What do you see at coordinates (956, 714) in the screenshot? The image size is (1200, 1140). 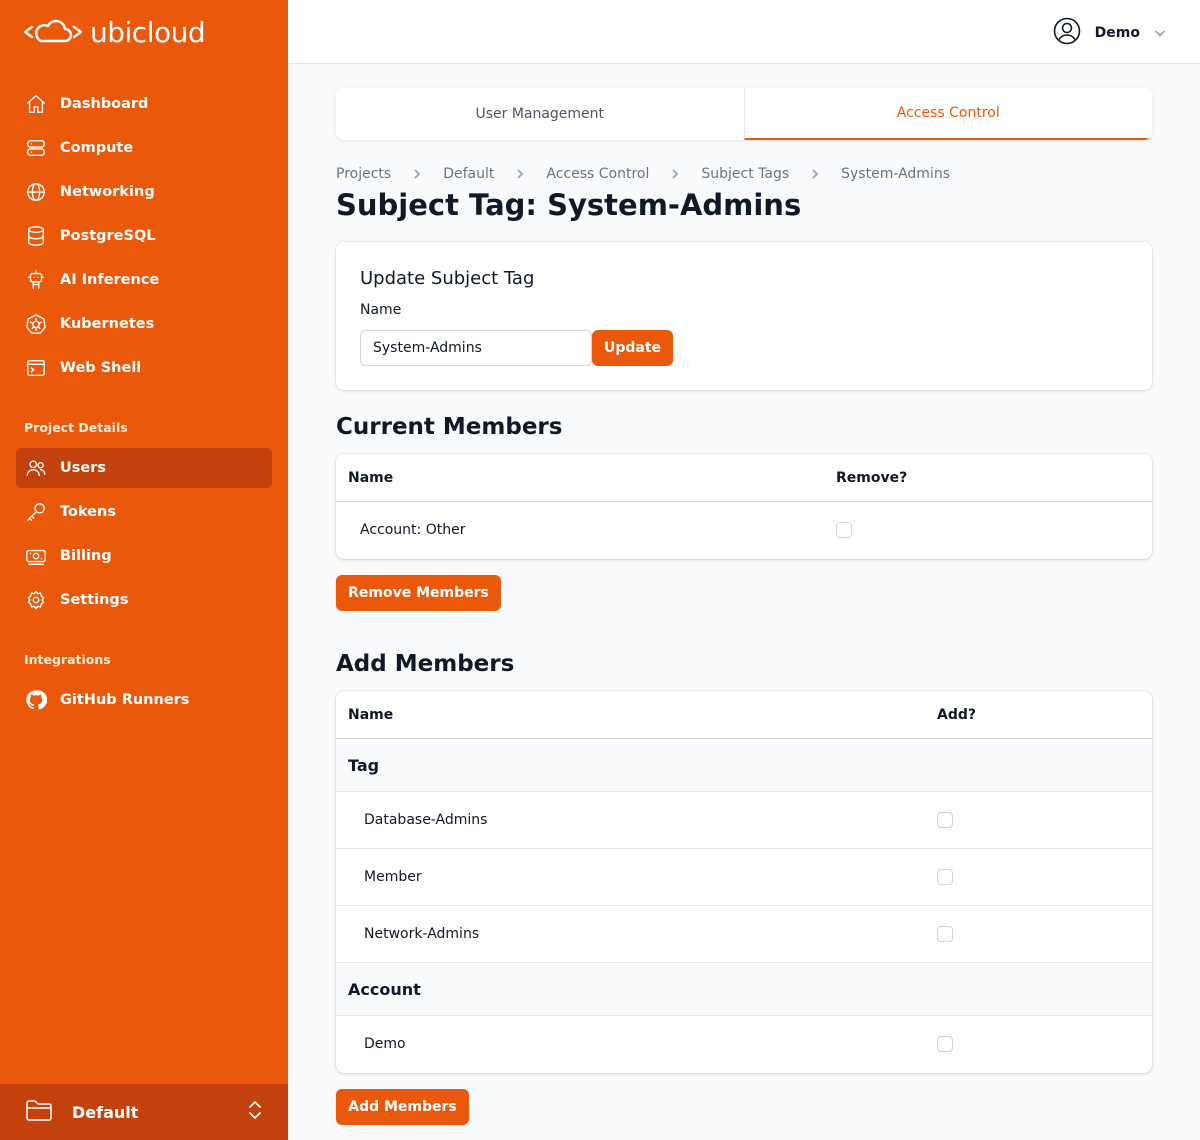 I see `column-header-add: Add?` at bounding box center [956, 714].